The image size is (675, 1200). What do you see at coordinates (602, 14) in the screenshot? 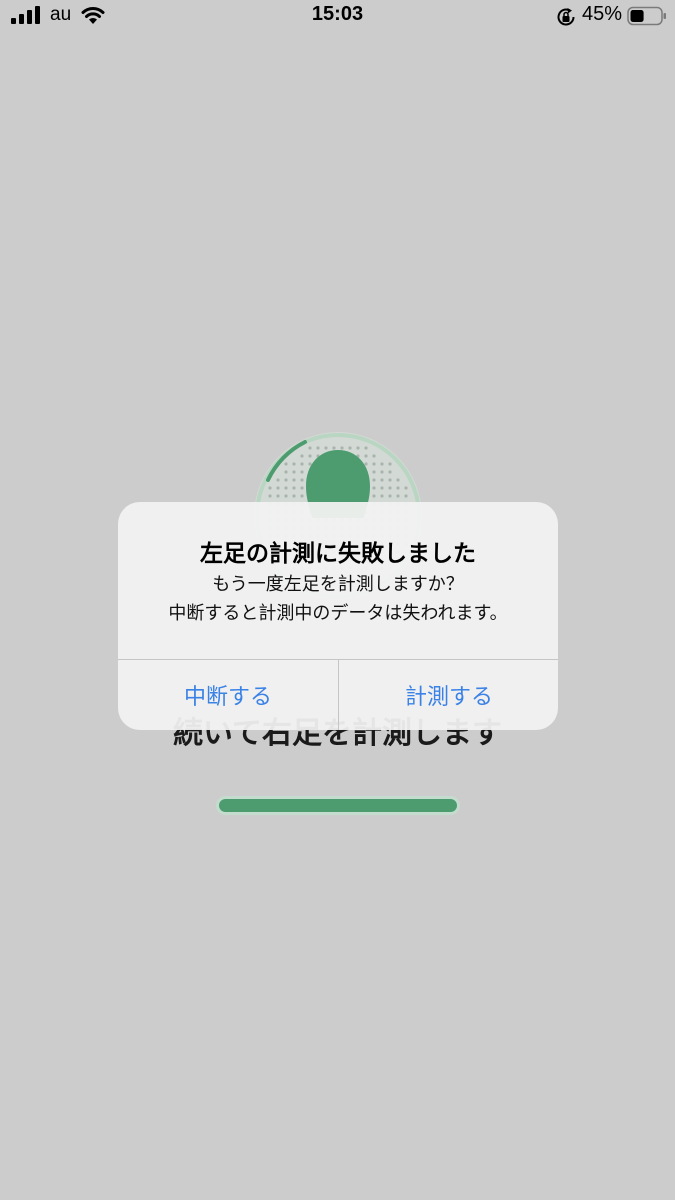
I see `battery-percent: 45%` at bounding box center [602, 14].